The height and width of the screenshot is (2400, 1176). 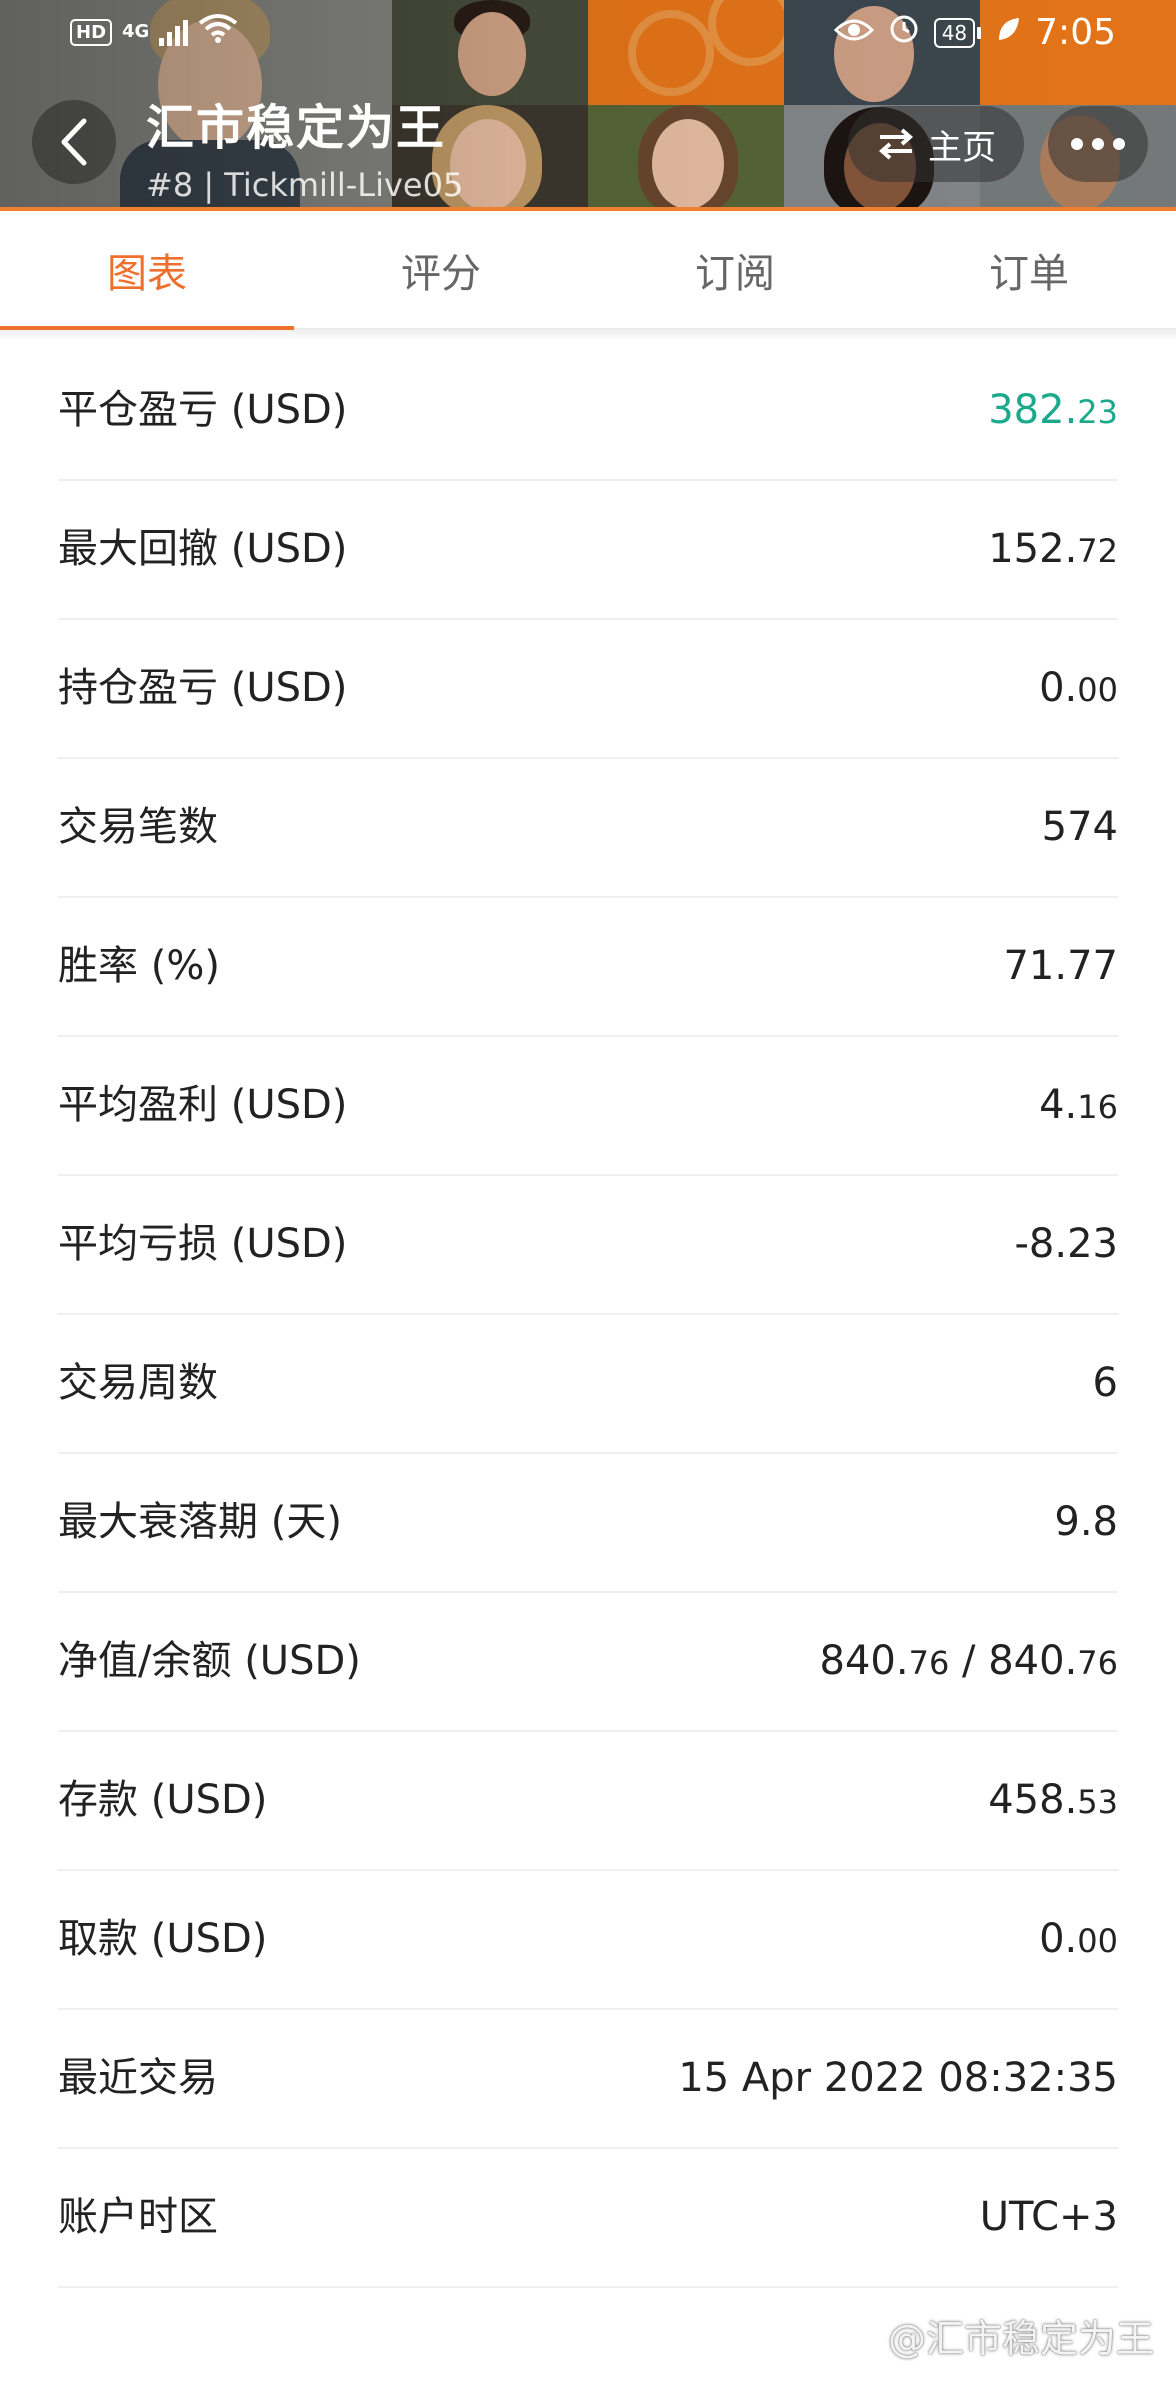 What do you see at coordinates (203, 549) in the screenshot?
I see `stat-label: 最大回撤 (USD)` at bounding box center [203, 549].